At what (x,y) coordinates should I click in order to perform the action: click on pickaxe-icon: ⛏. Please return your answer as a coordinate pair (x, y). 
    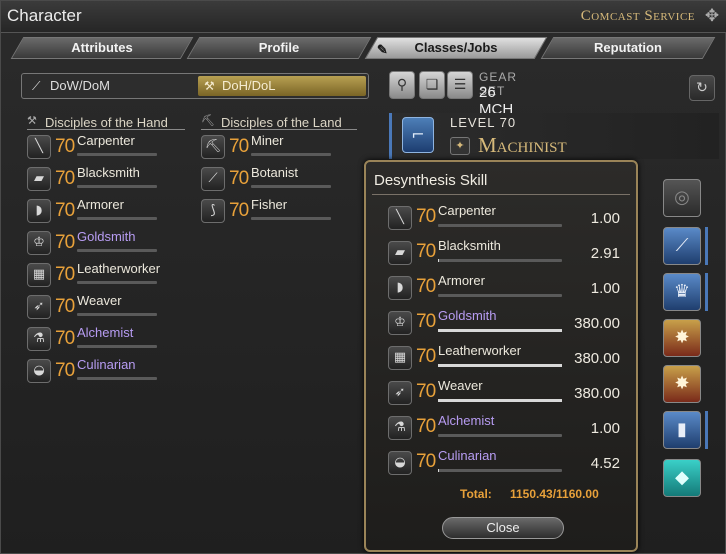
    Looking at the image, I should click on (213, 147).